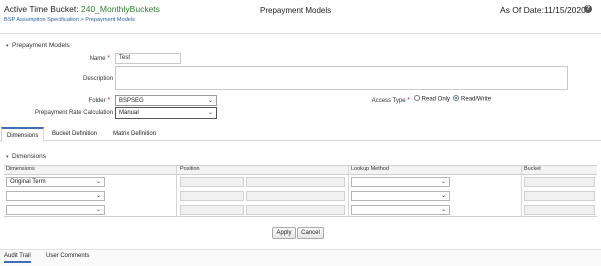  What do you see at coordinates (564, 10) in the screenshot?
I see `as-of-date-value: 11/15/2020` at bounding box center [564, 10].